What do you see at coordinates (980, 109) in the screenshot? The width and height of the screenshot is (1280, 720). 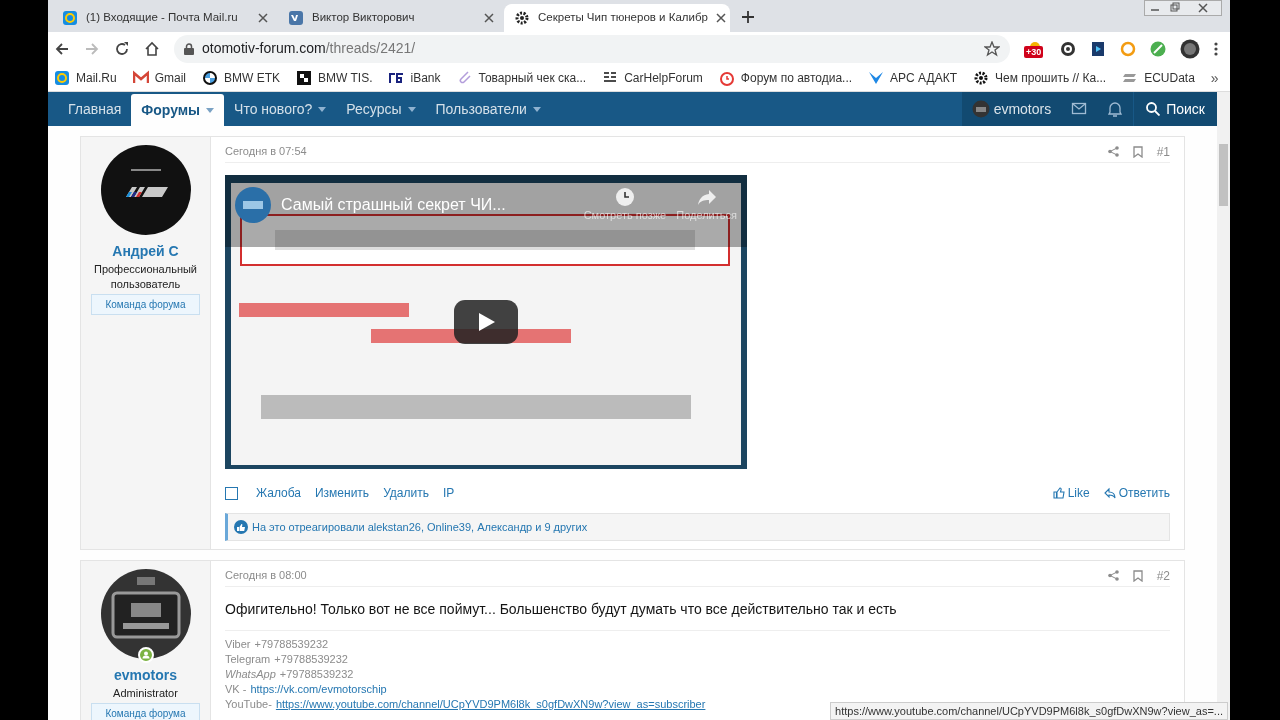 I see `avatar-icon` at bounding box center [980, 109].